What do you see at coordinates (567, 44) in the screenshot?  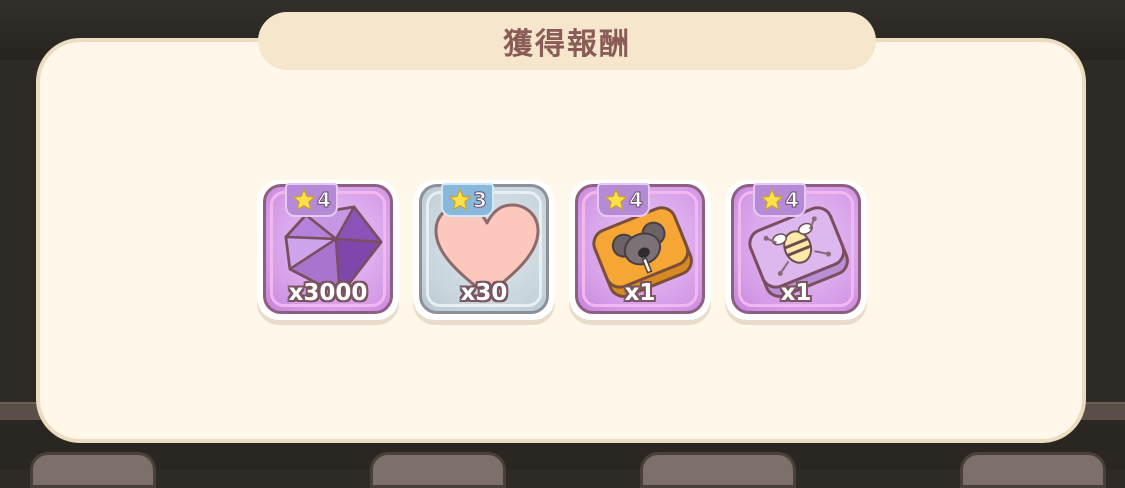 I see `dialog-title: 獲得報酬` at bounding box center [567, 44].